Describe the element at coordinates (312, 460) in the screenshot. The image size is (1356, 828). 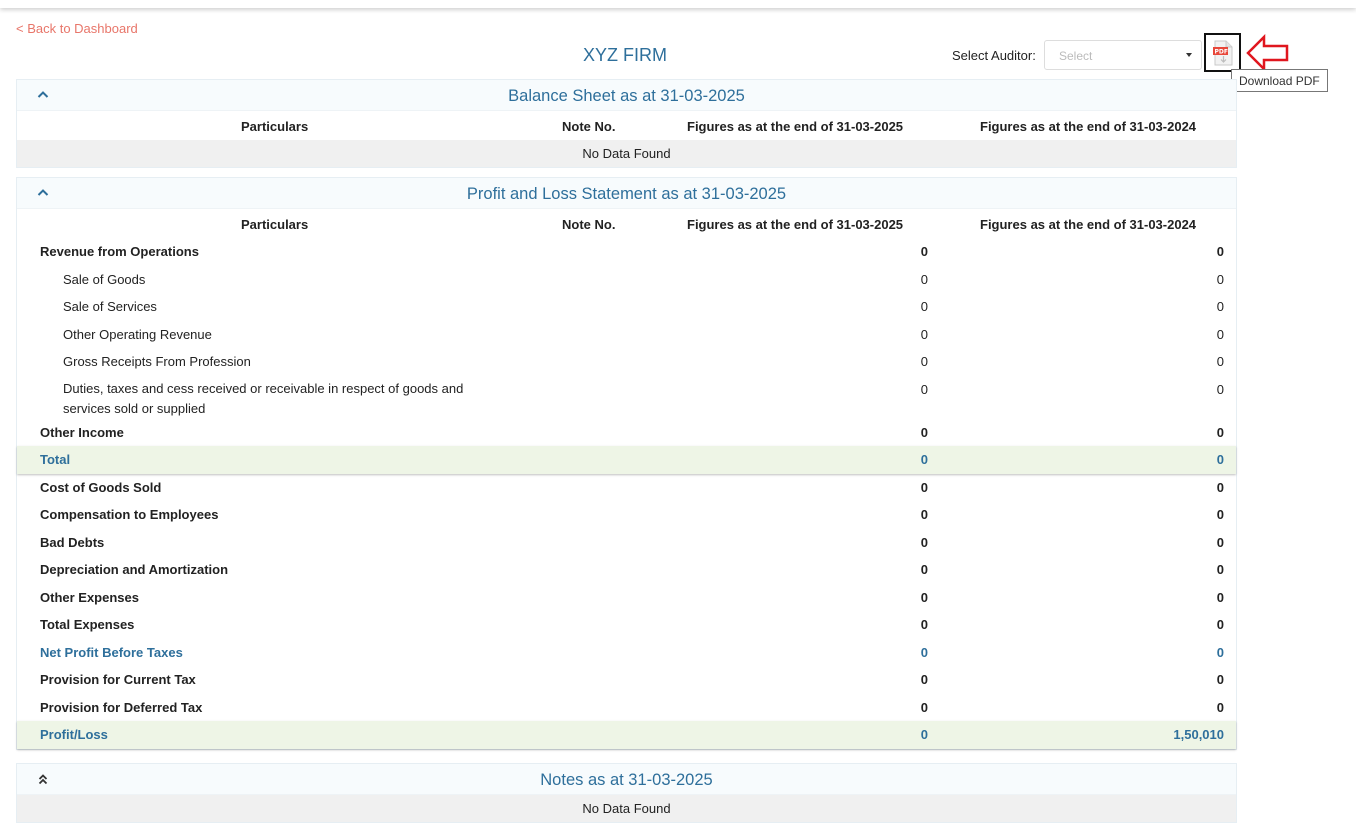
I see `row-label: Total` at that location.